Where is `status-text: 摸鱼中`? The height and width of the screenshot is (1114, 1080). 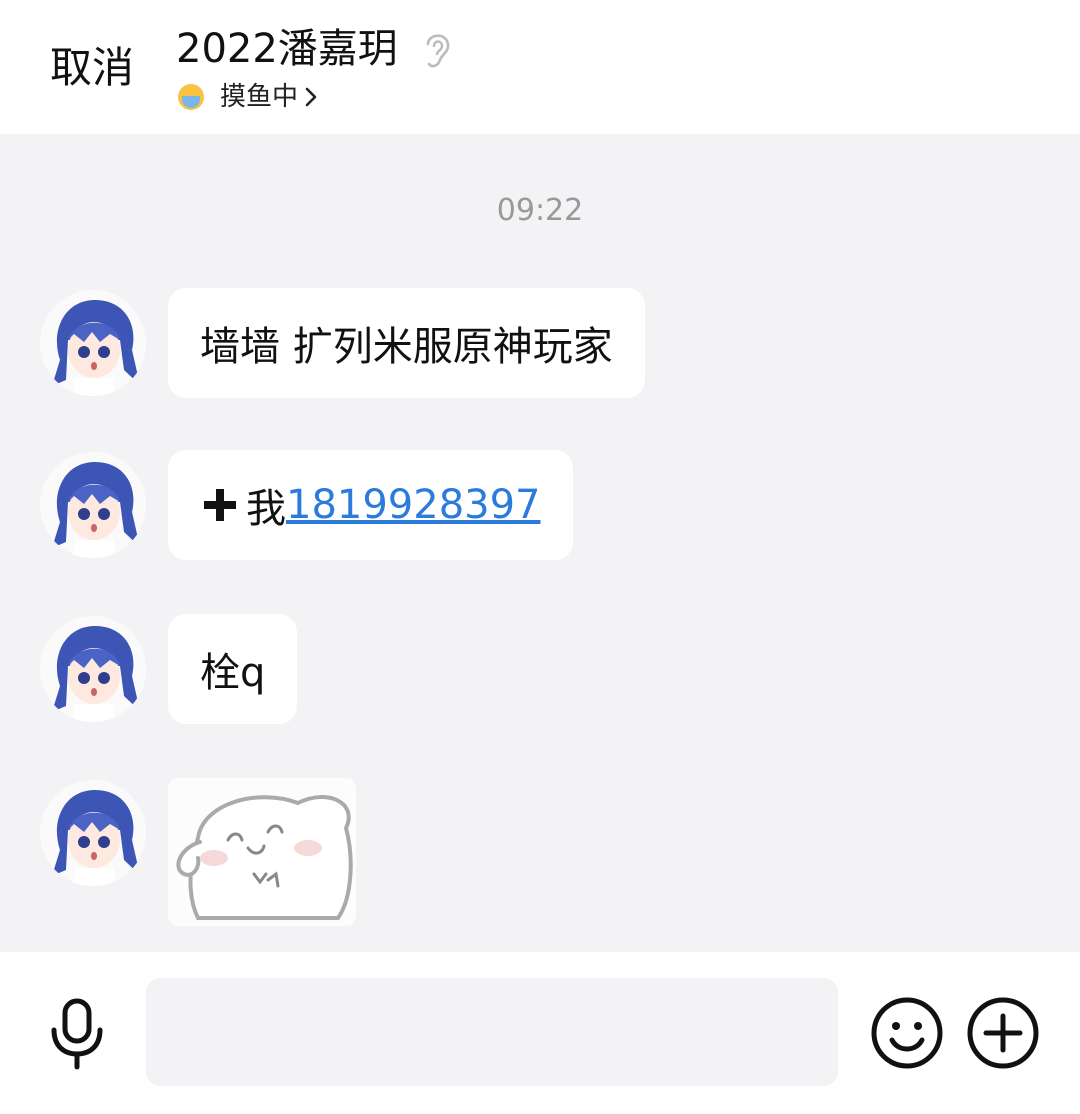 status-text: 摸鱼中 is located at coordinates (259, 97).